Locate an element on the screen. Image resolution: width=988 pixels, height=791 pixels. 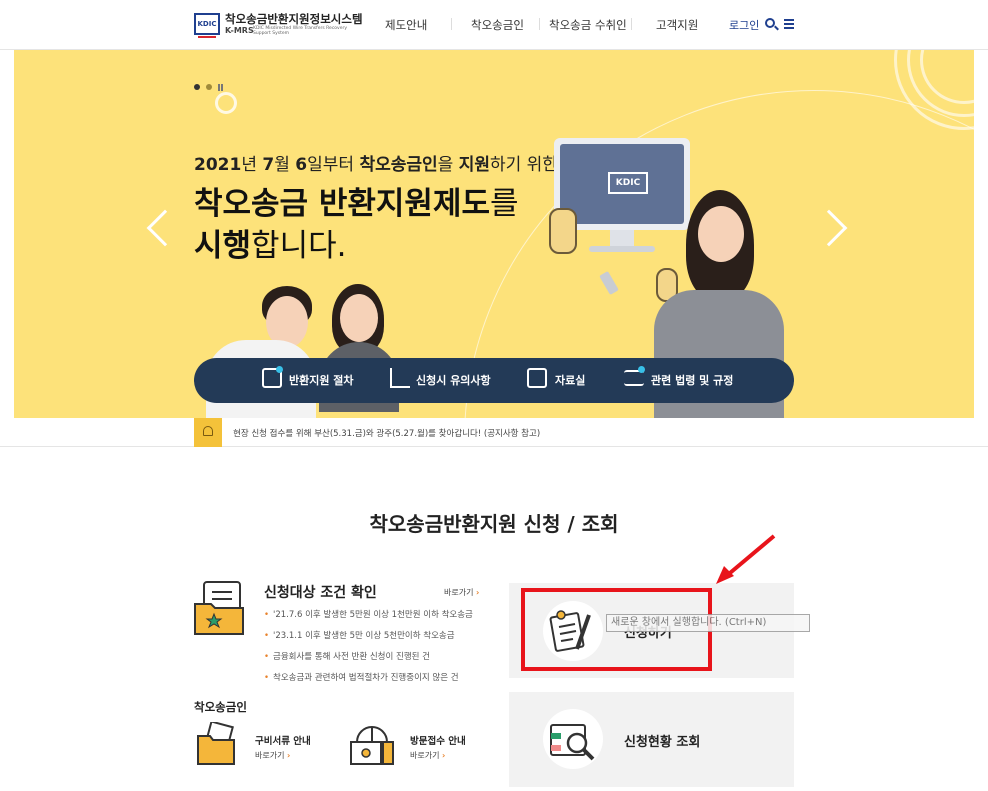
nav-item-recipient: 착오송금 수취인 is located at coordinates (588, 25).